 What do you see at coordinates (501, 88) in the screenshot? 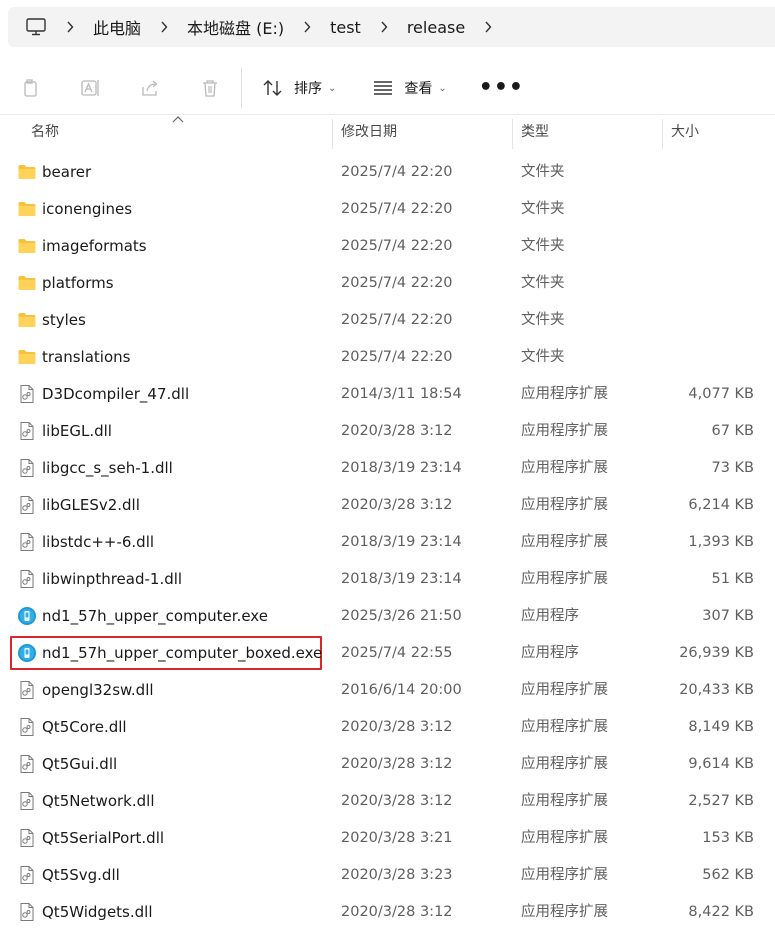
I see `more-options-button: •••` at bounding box center [501, 88].